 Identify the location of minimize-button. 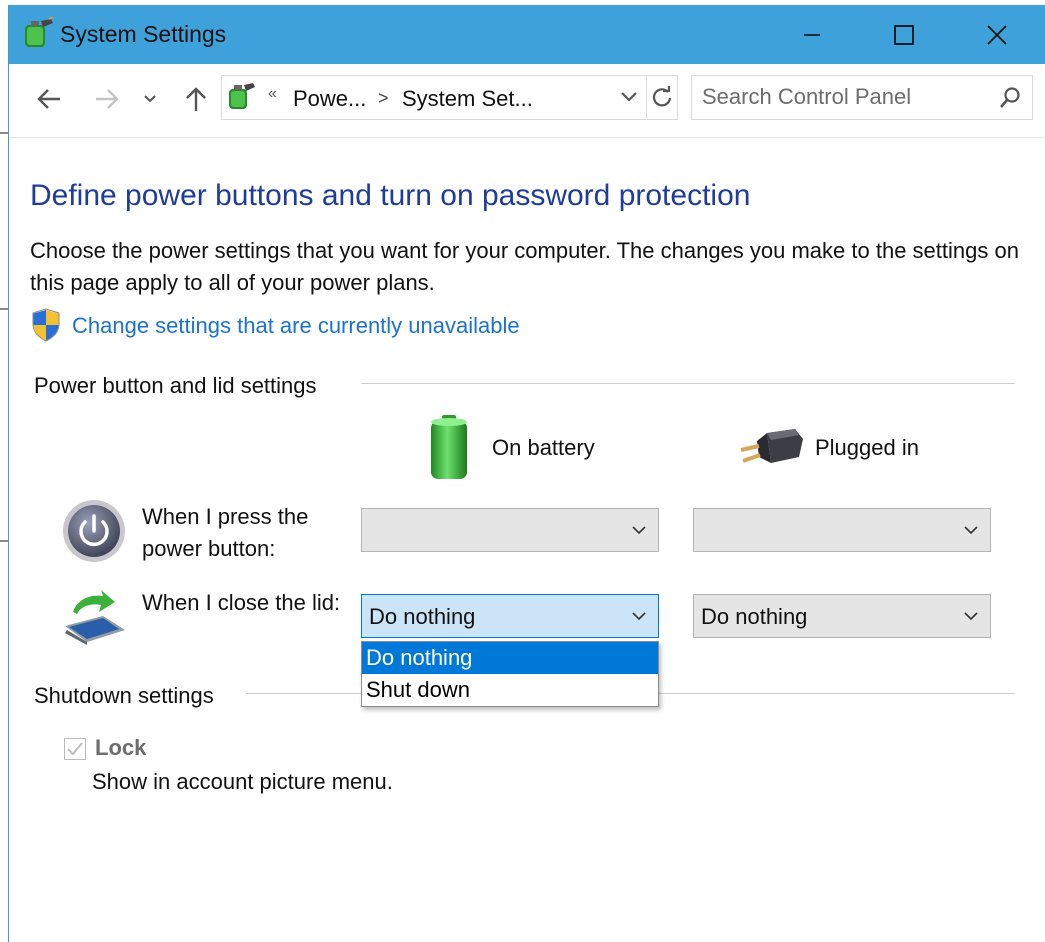
(812, 34).